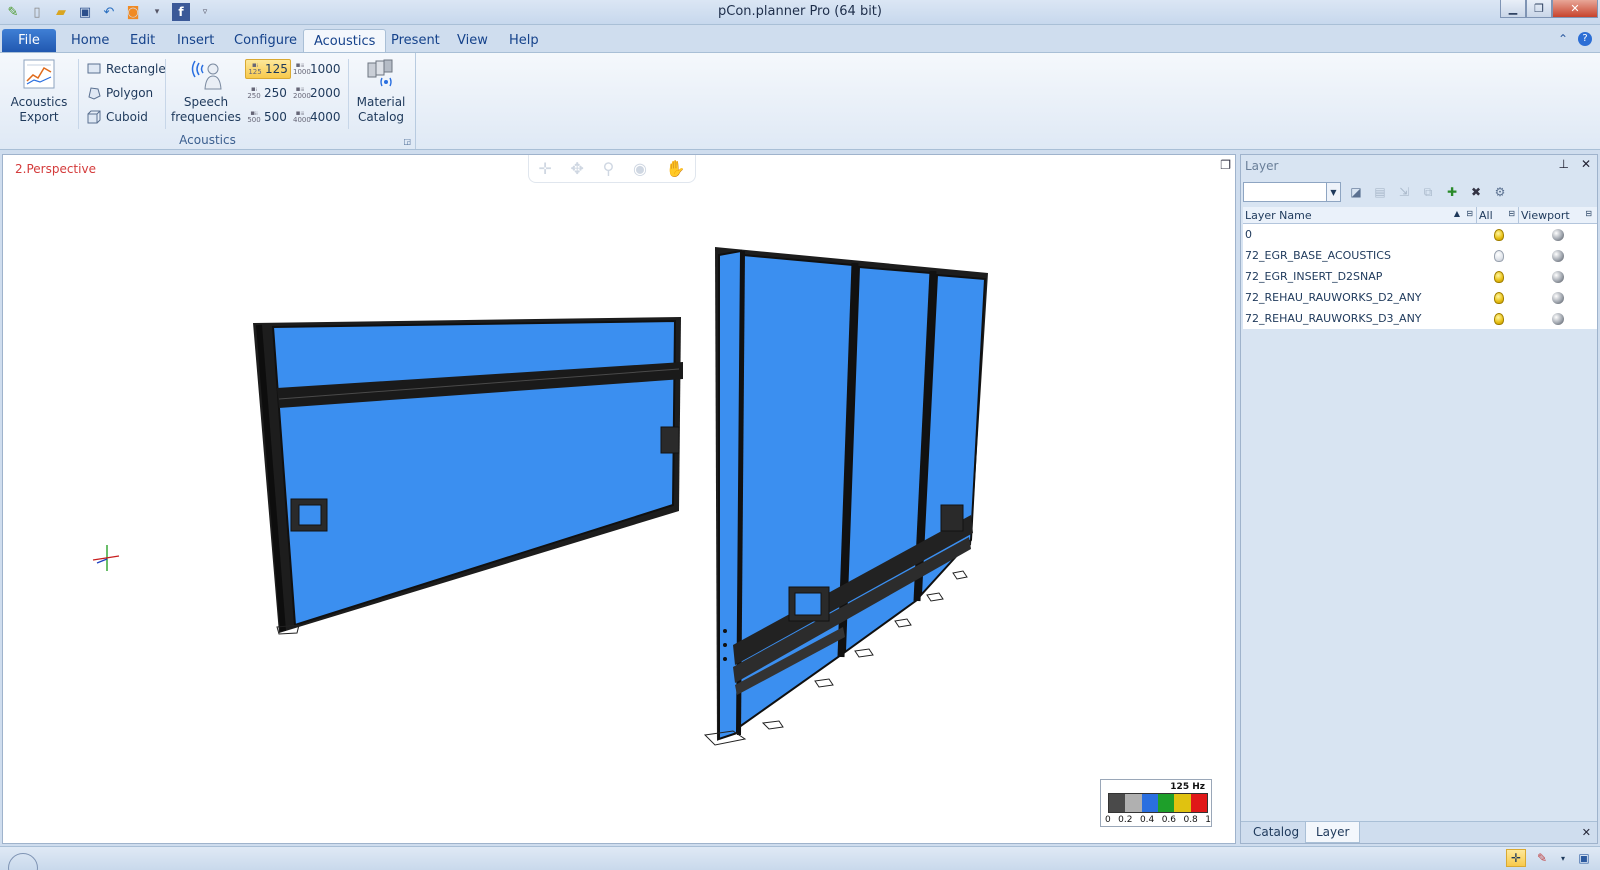  I want to click on freq-2000-button: ▪ᵢᵢᵢ 2000 2000, so click(317, 93).